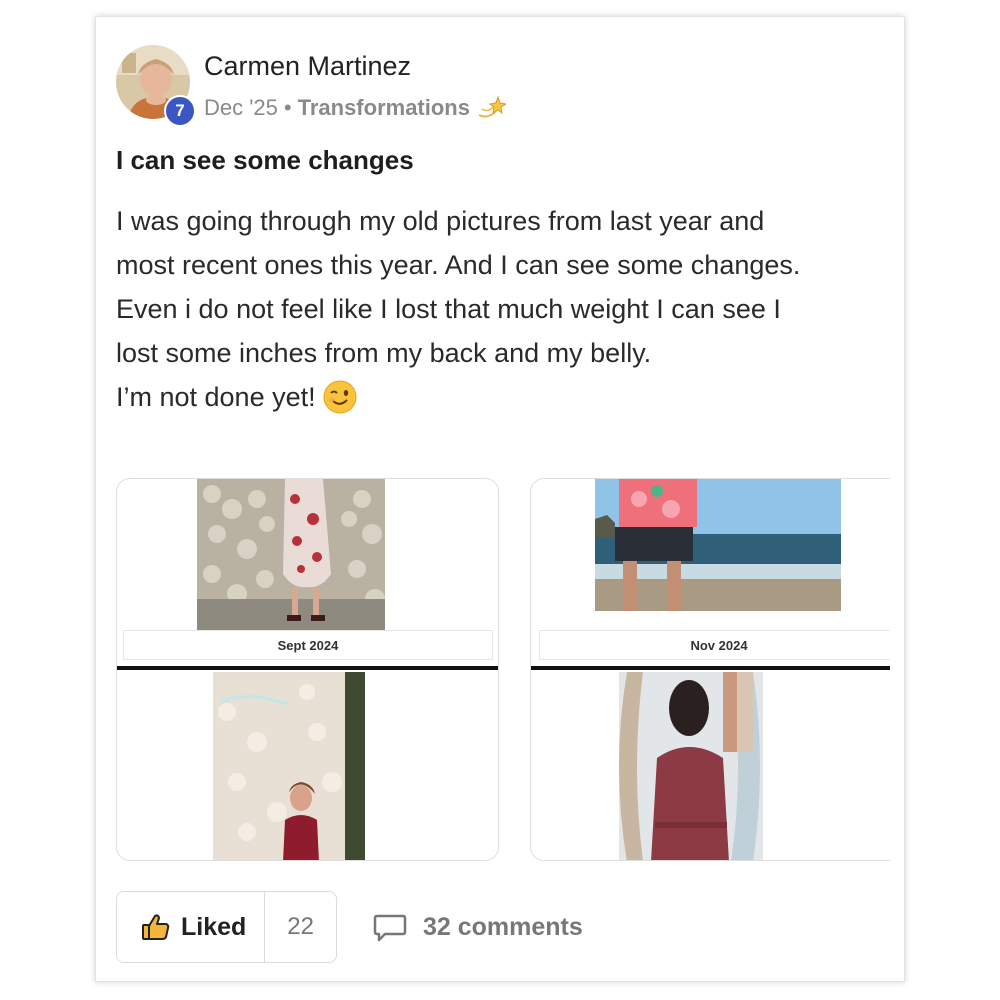 The height and width of the screenshot is (1000, 1000). I want to click on like-group: Liked 22, so click(226, 927).